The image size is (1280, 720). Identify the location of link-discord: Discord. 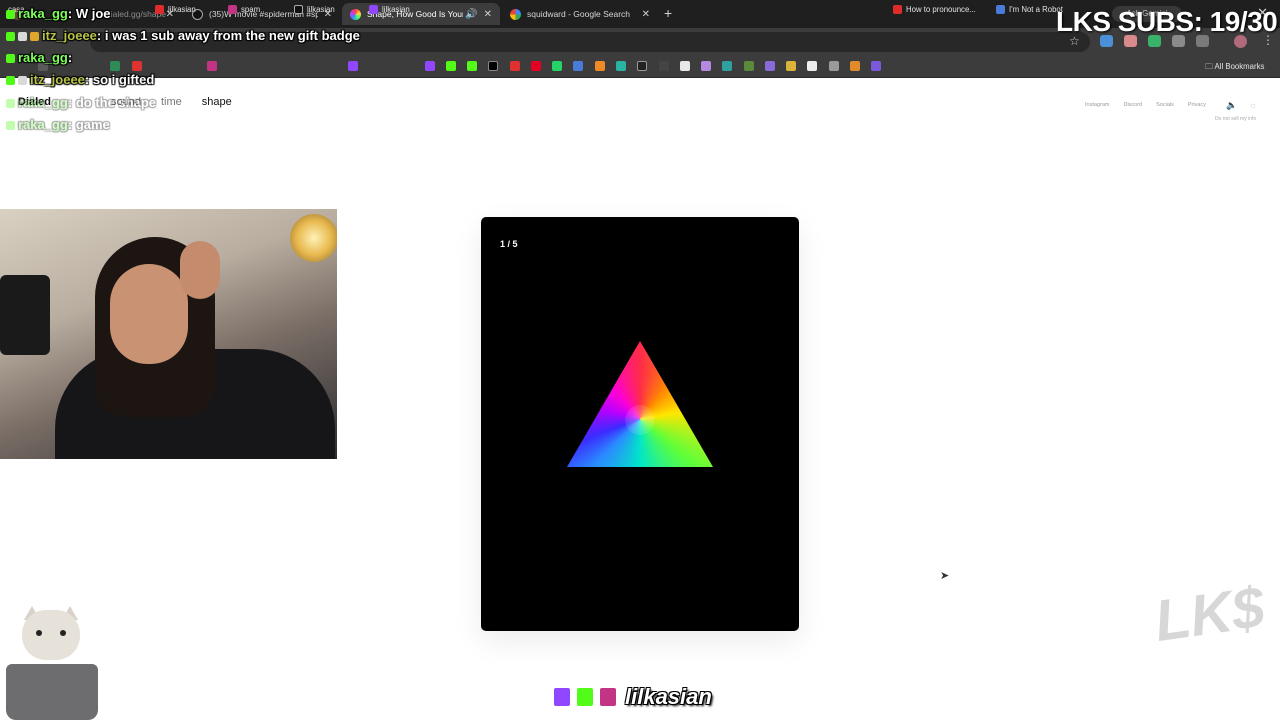
(1132, 105).